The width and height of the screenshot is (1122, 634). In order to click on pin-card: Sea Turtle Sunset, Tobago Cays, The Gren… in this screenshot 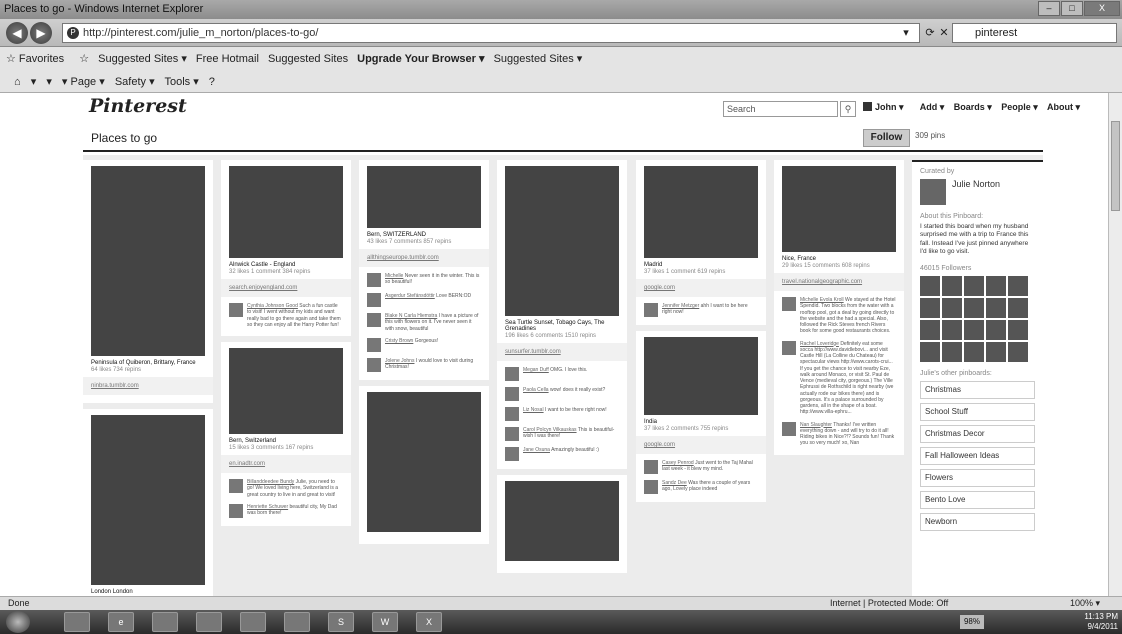, I will do `click(562, 314)`.